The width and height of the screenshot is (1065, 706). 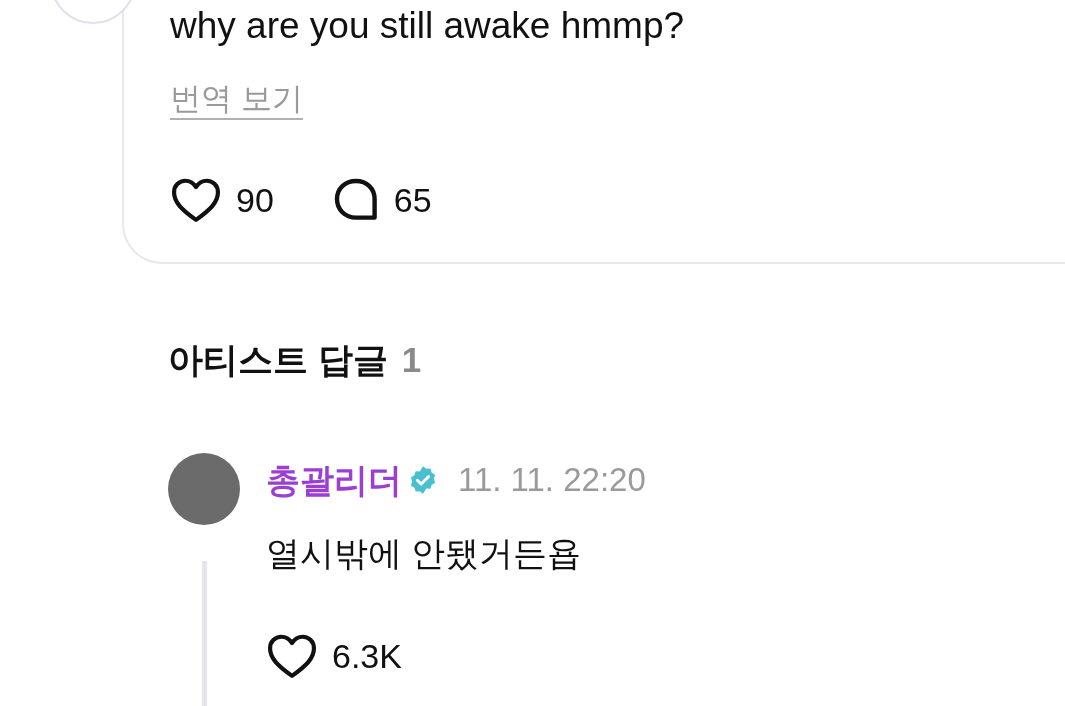 I want to click on section-title: 아티스트 답글, so click(x=278, y=360).